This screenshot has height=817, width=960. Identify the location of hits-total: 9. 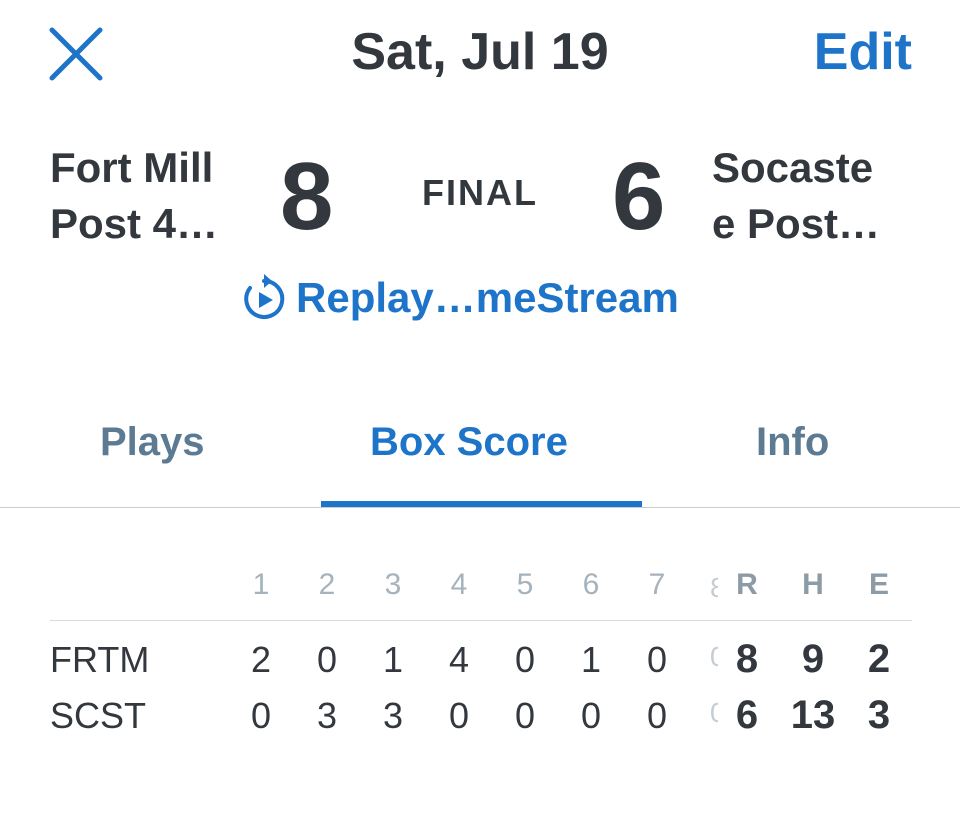
(813, 659).